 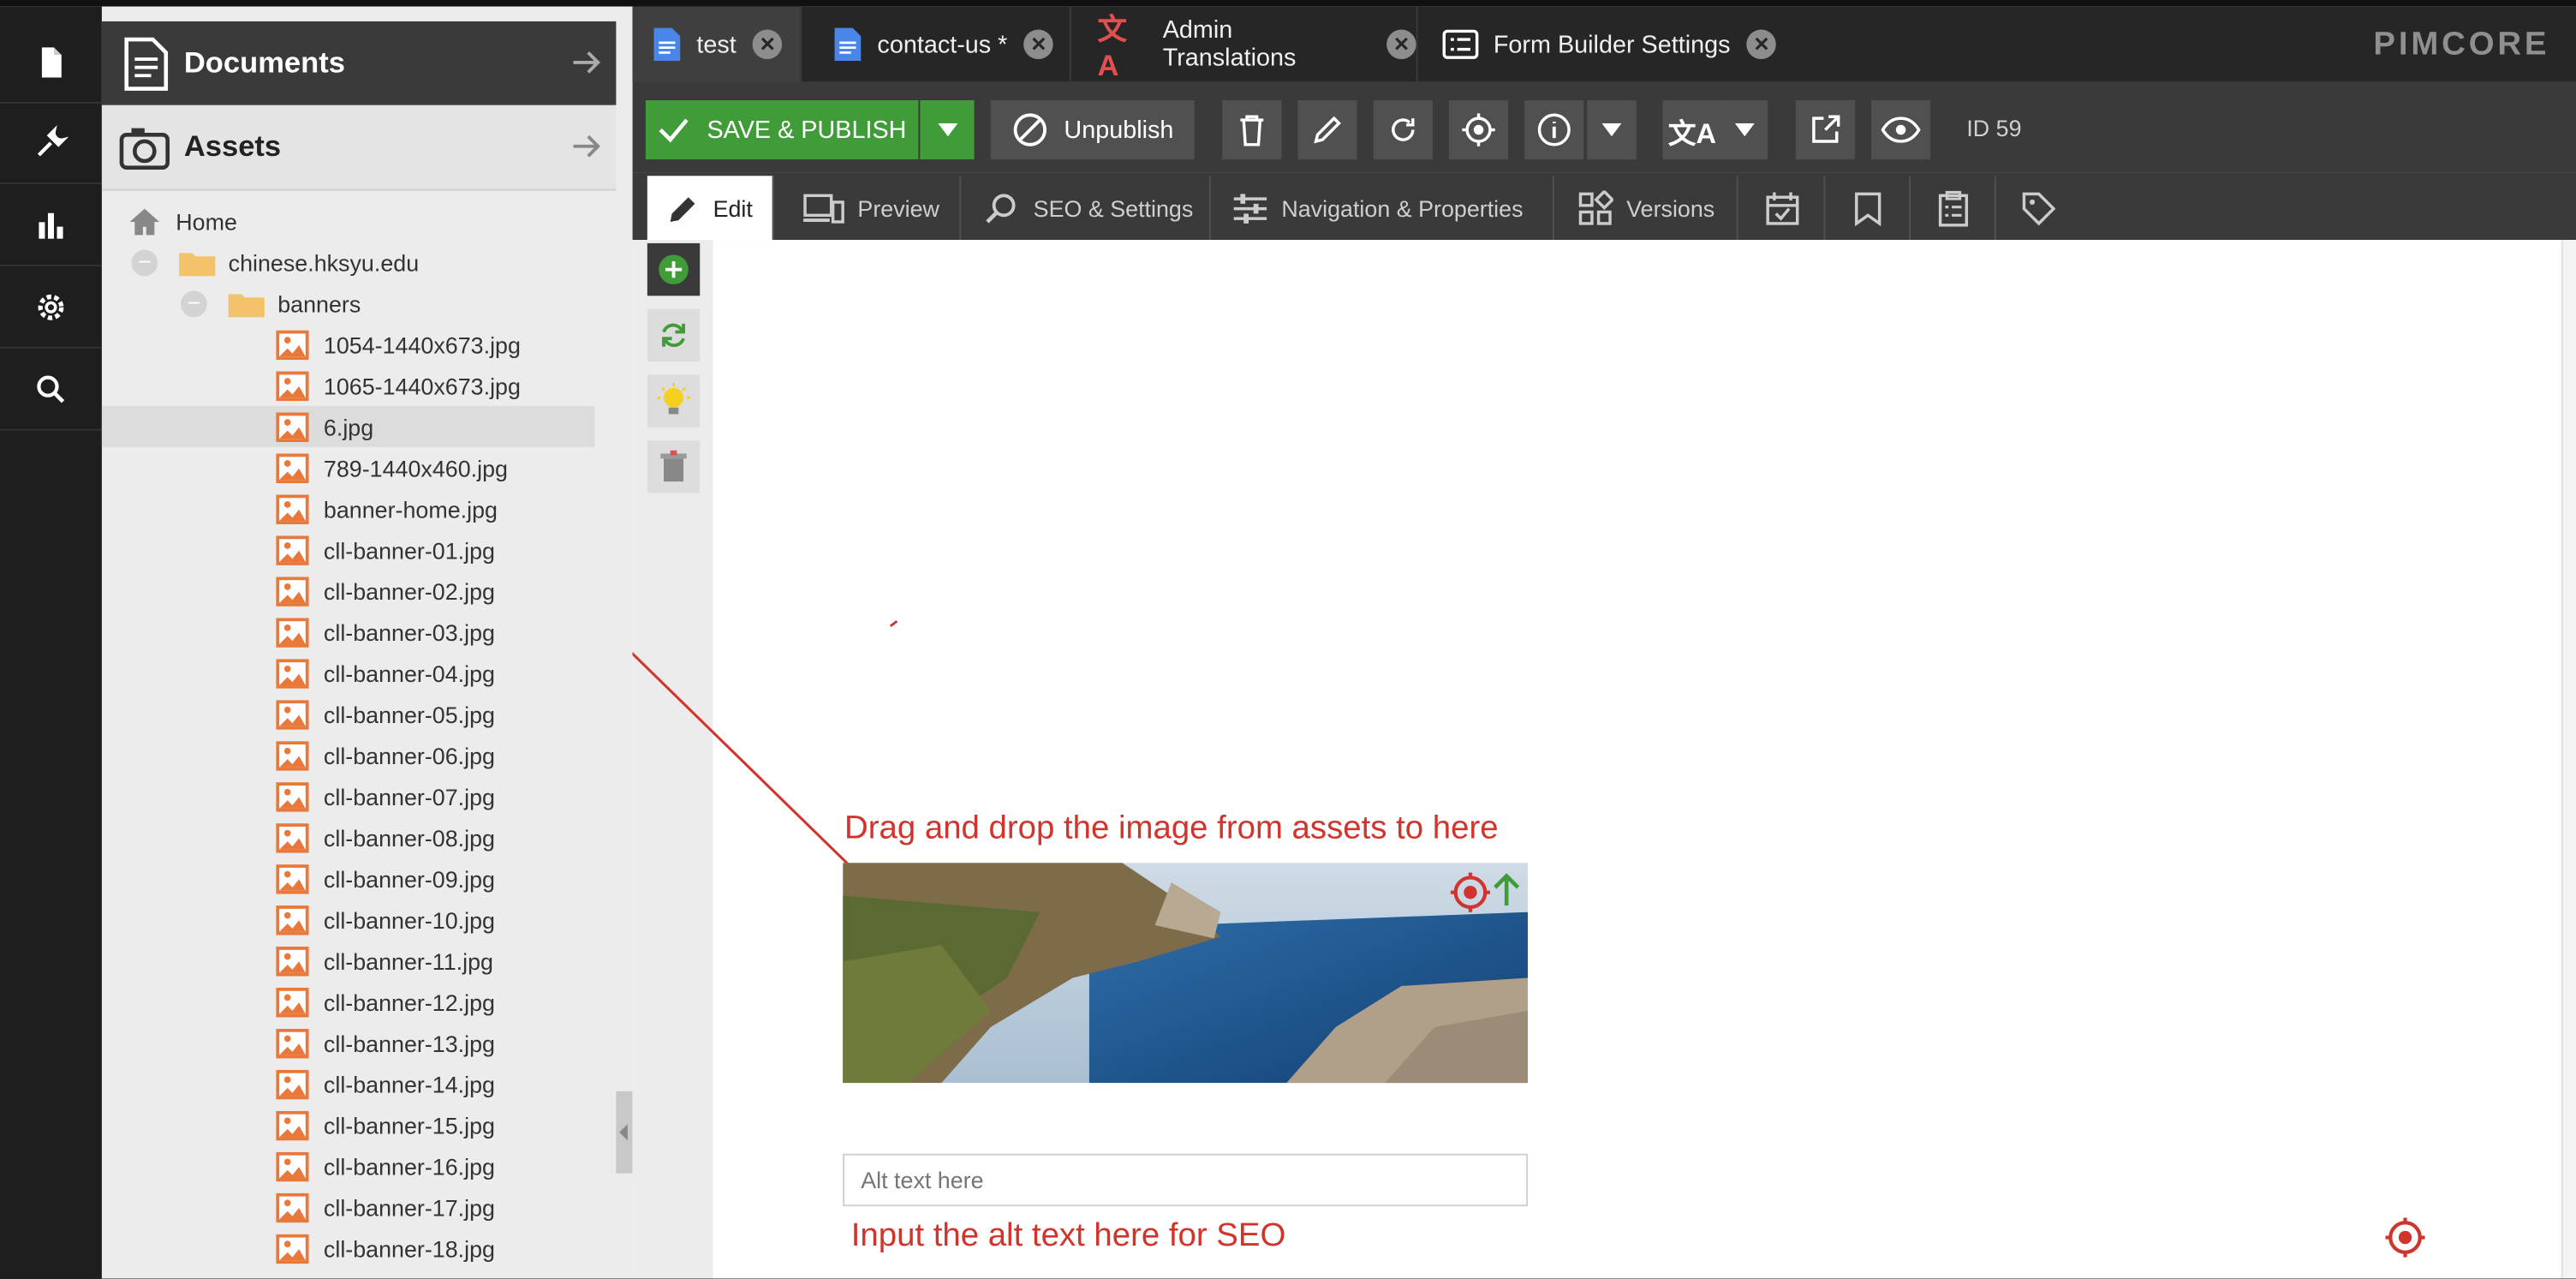 What do you see at coordinates (1479, 130) in the screenshot?
I see `show-in-tree-button` at bounding box center [1479, 130].